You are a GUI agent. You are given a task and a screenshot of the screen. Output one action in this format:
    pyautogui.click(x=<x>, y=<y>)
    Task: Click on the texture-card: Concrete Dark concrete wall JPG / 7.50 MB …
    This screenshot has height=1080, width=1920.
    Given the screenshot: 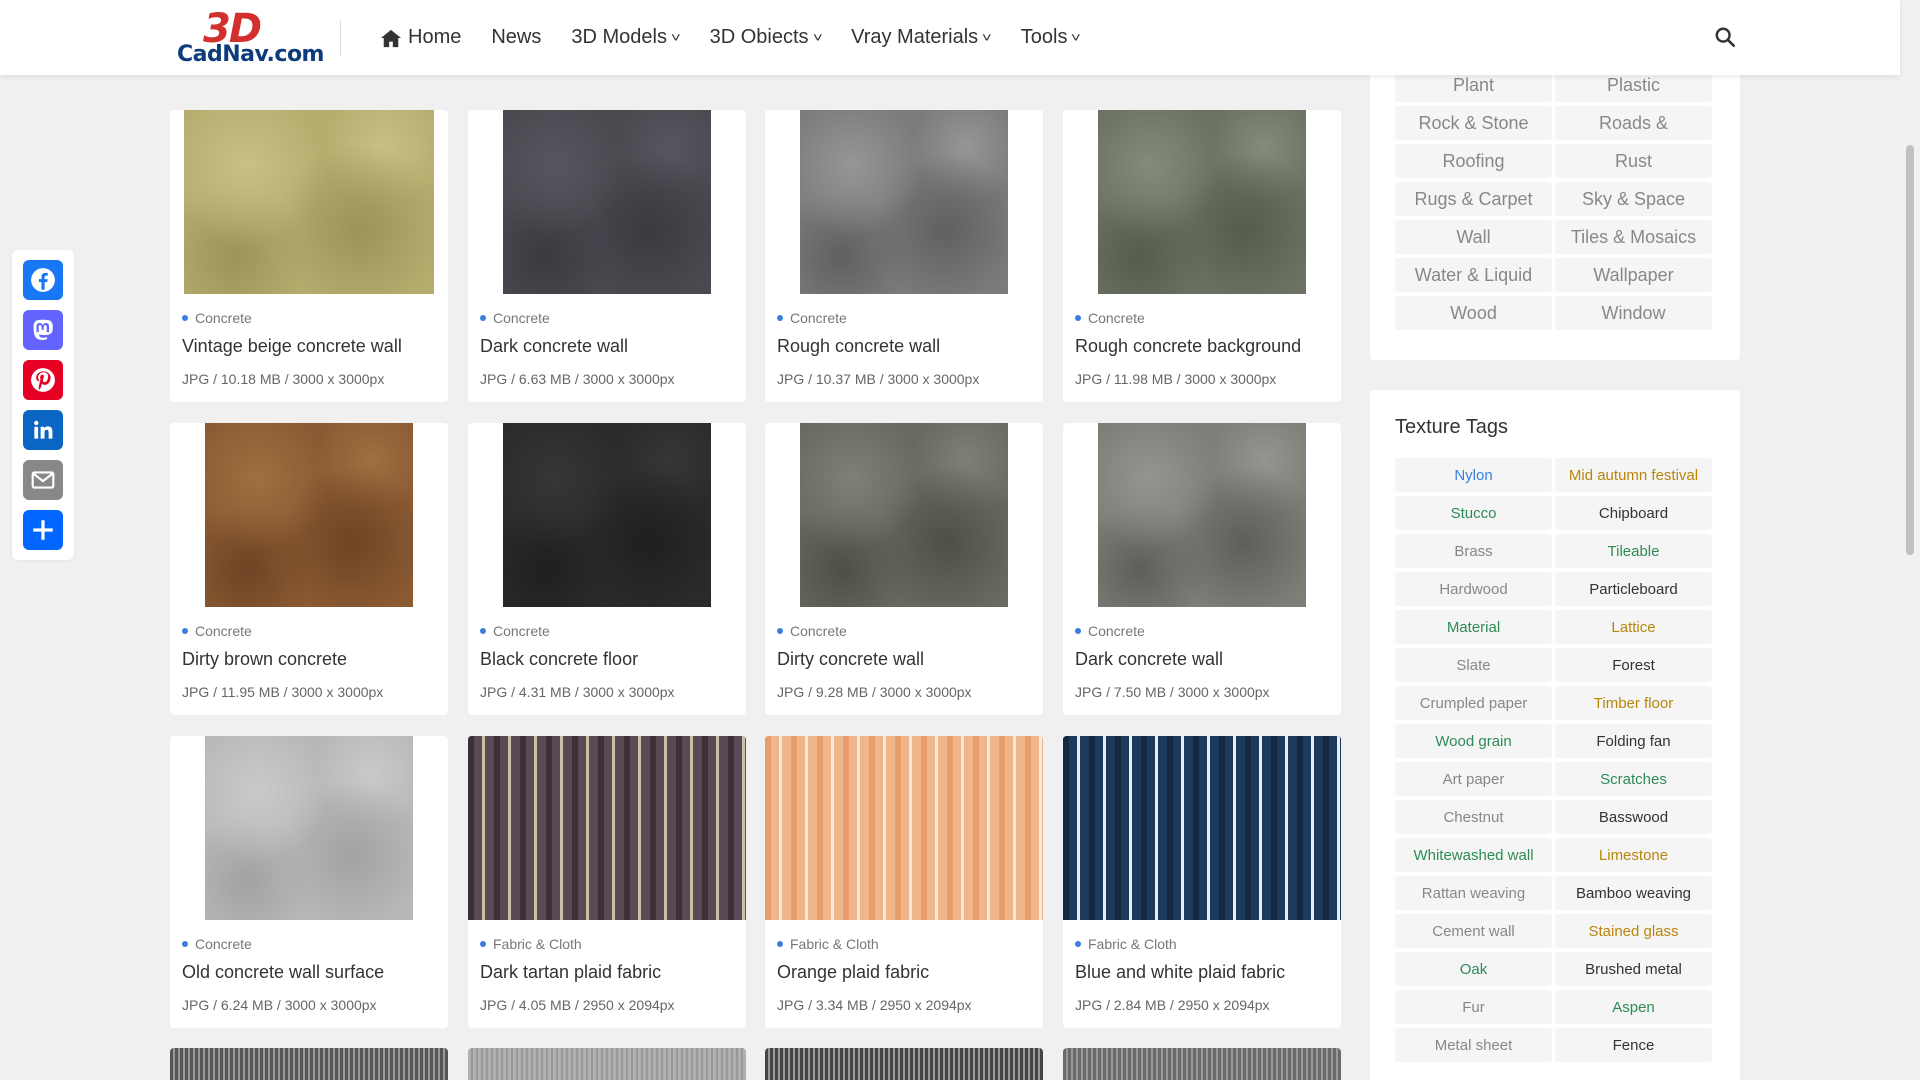 What is the action you would take?
    pyautogui.click(x=1202, y=569)
    